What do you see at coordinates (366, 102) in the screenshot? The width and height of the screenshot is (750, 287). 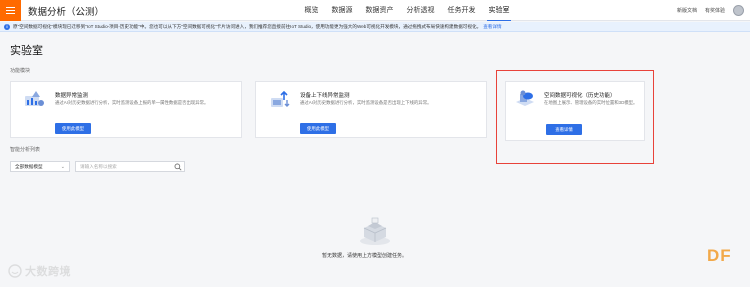 I see `card-description: 通过AI对历史数据进行分析，实时监测设备是否出现上下线的异常。` at bounding box center [366, 102].